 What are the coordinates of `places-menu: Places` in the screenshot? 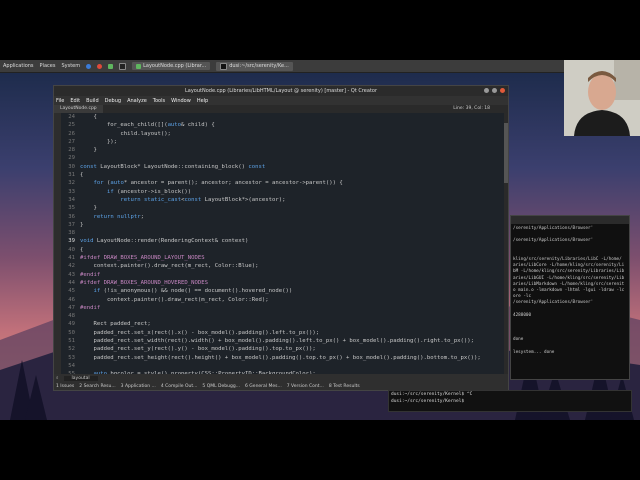 It's located at (48, 66).